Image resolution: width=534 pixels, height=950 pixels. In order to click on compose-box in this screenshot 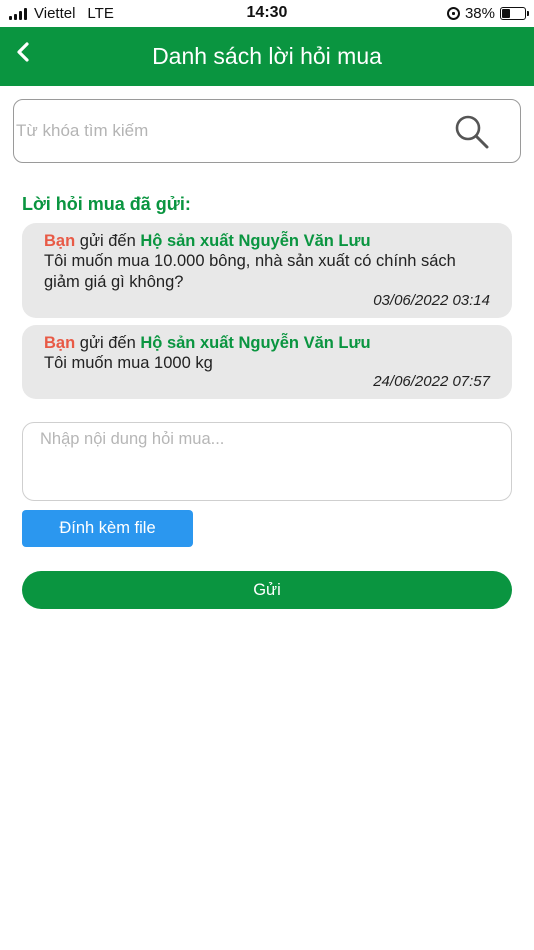, I will do `click(267, 461)`.